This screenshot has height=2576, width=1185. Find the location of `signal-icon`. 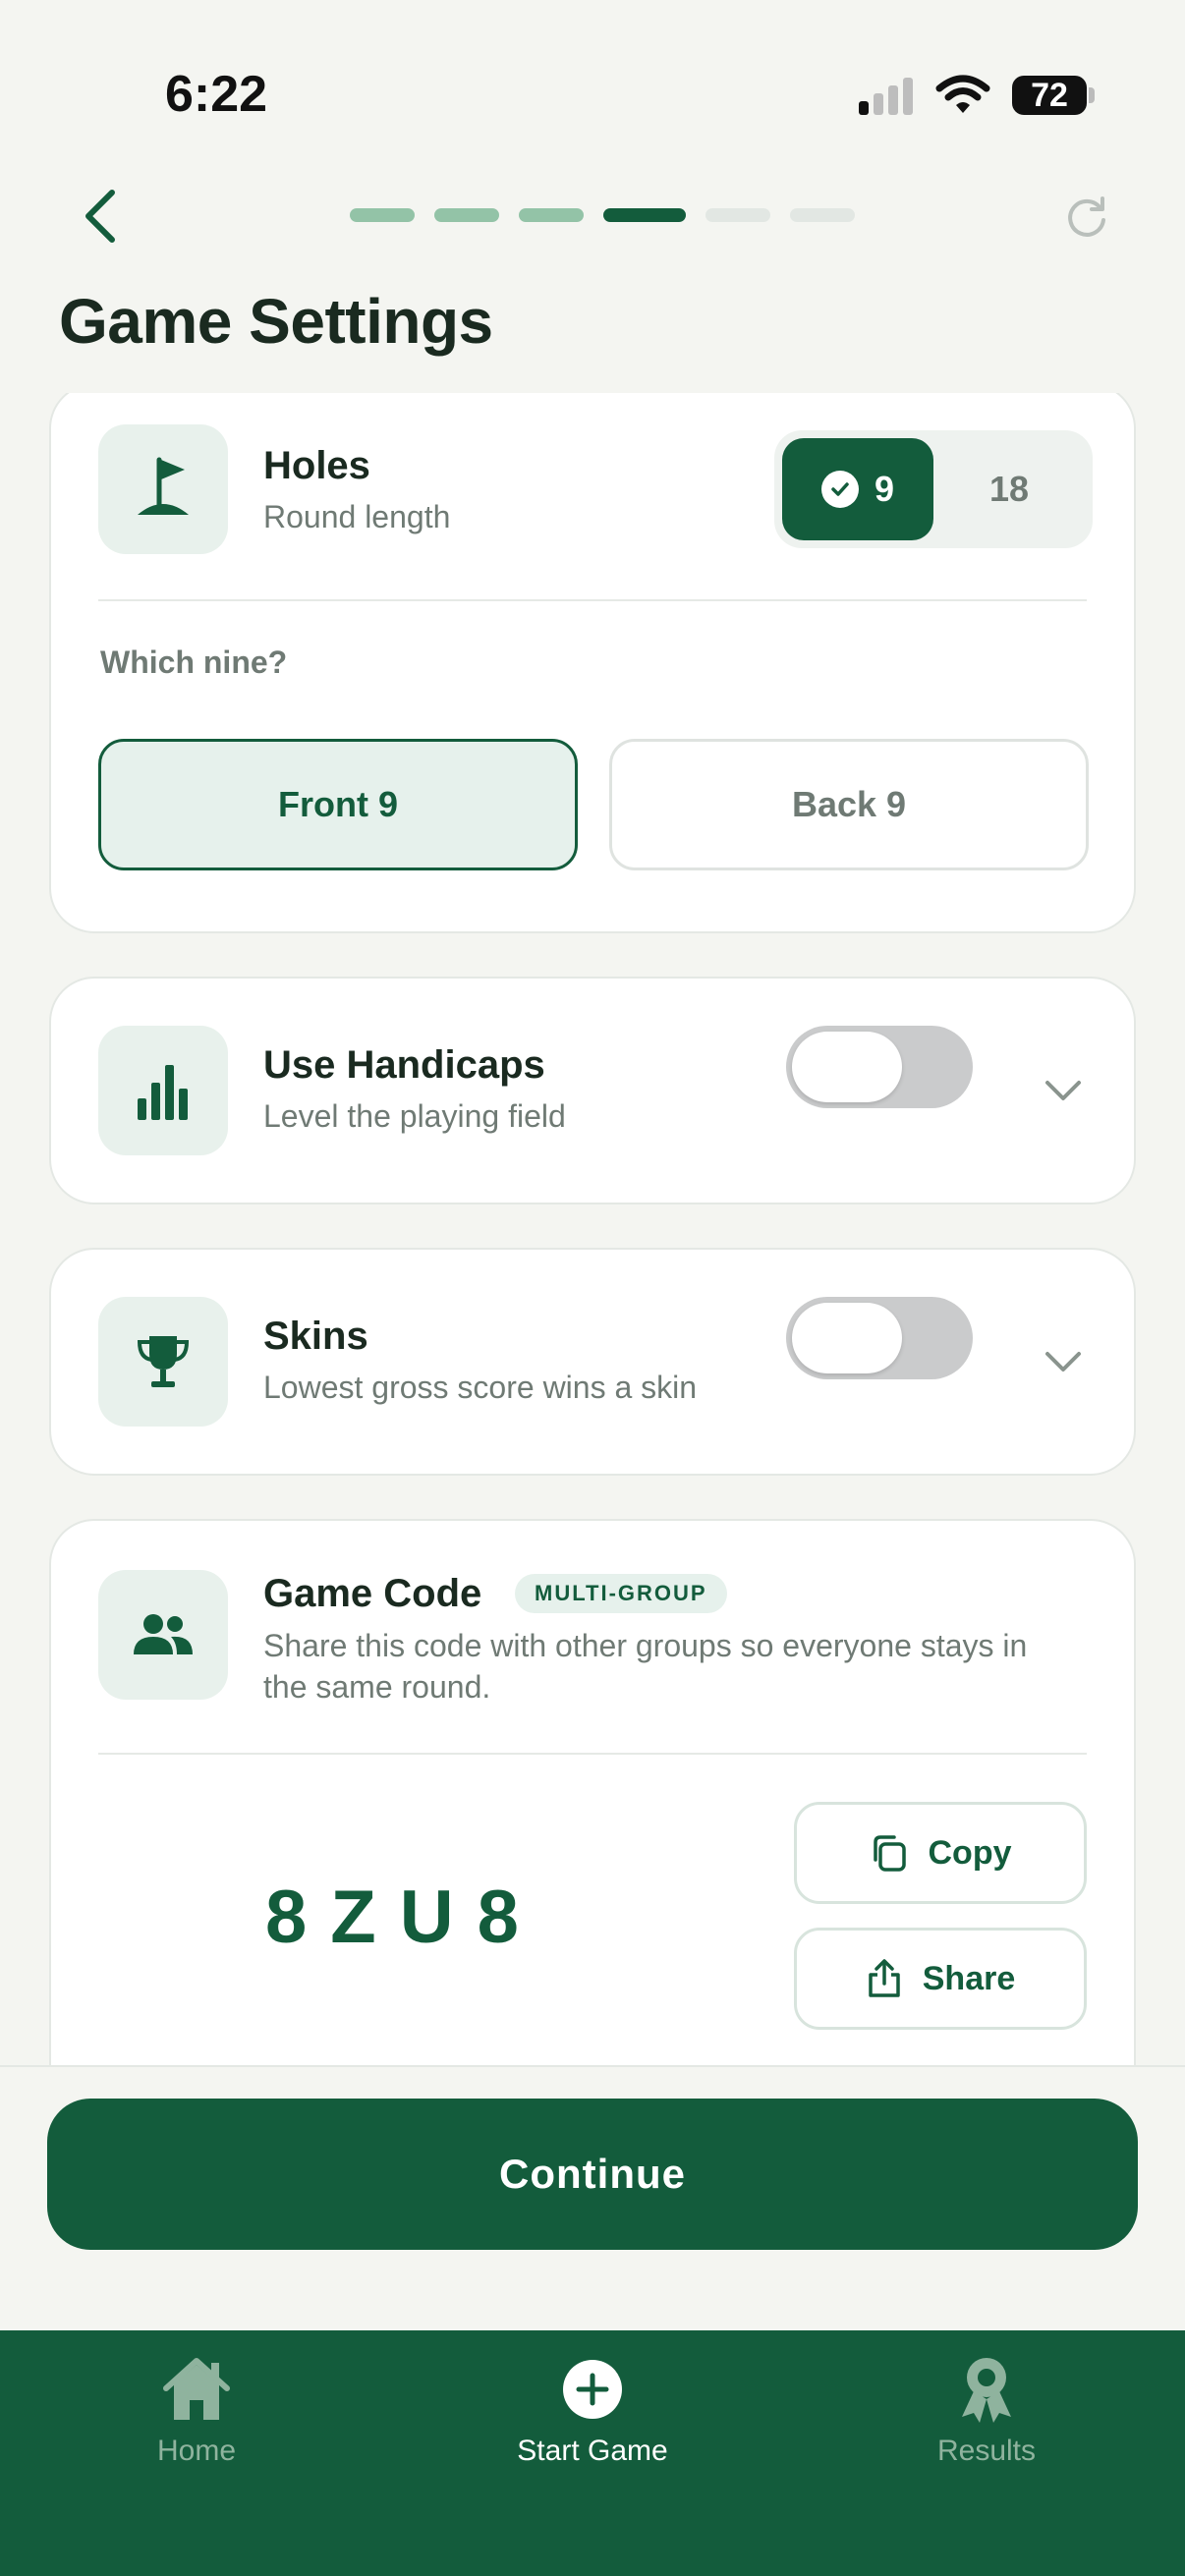

signal-icon is located at coordinates (886, 96).